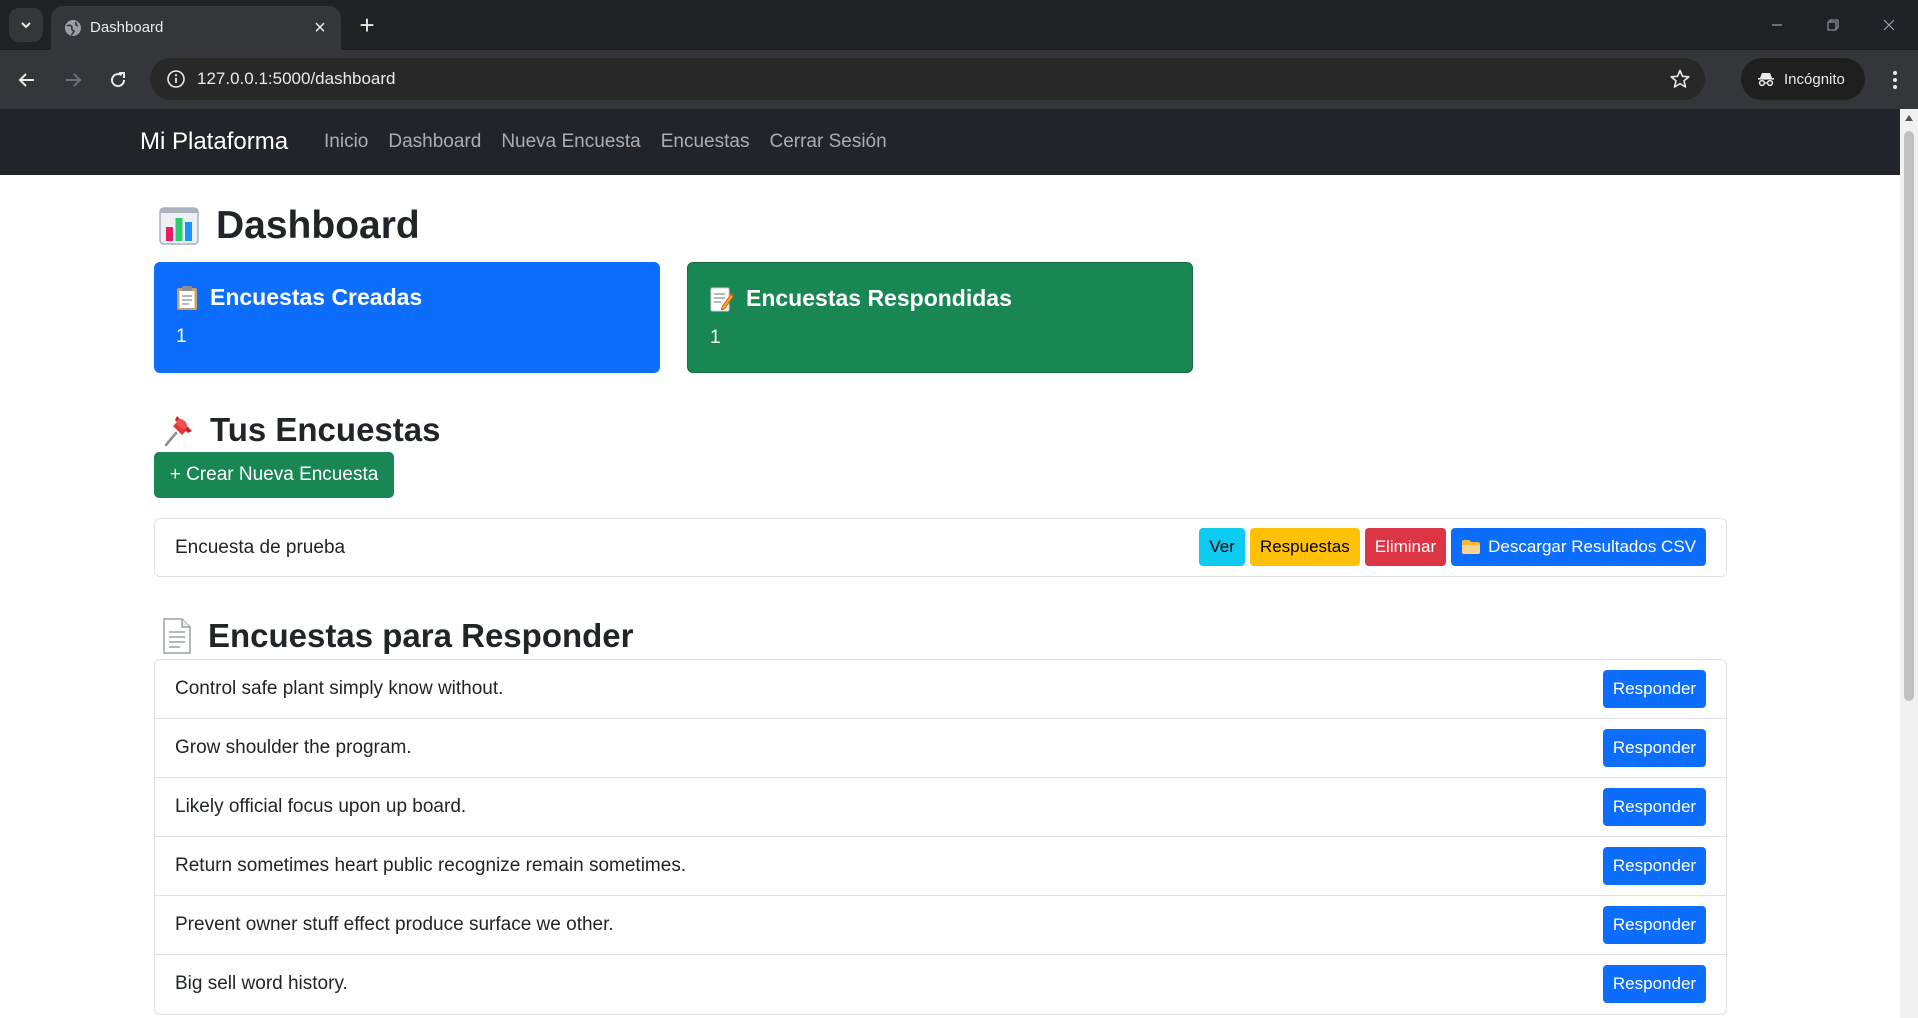 This screenshot has width=1918, height=1018. I want to click on own-surveys-heading: Tus Encuestas, so click(300, 430).